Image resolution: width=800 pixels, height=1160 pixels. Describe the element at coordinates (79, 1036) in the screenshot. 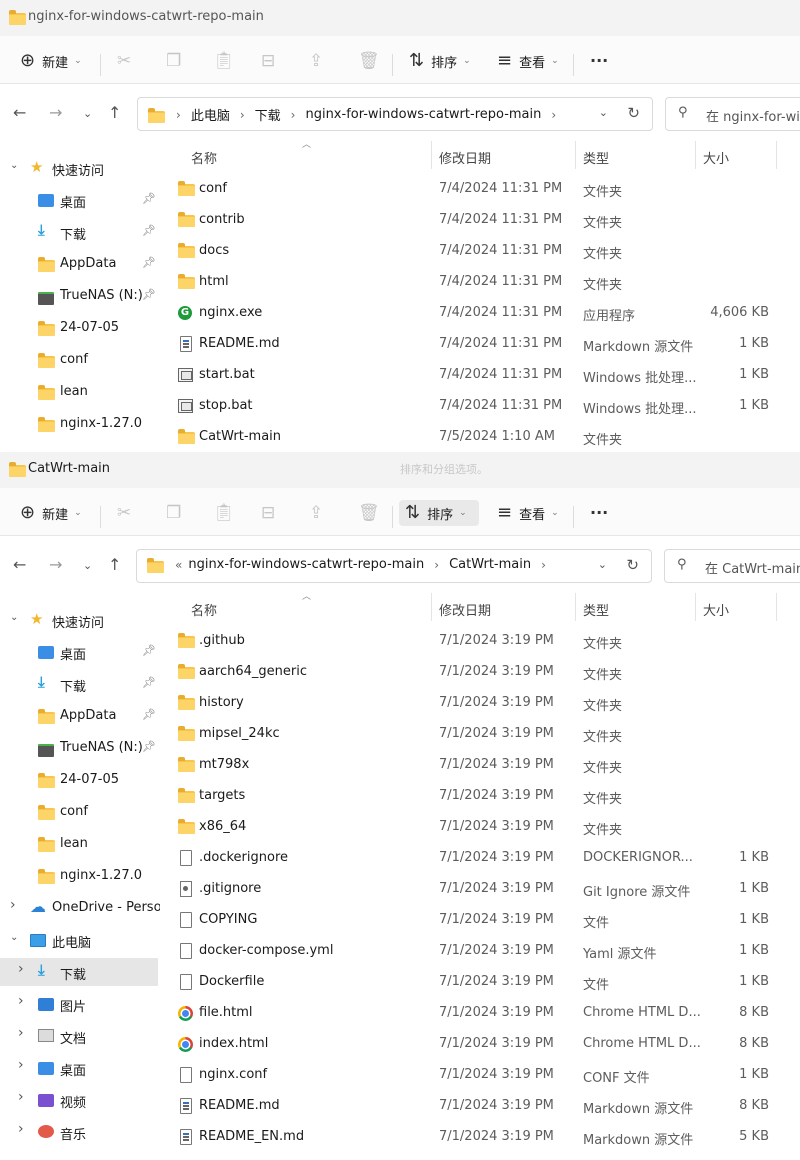

I see `sidebar-item: › 文档` at that location.